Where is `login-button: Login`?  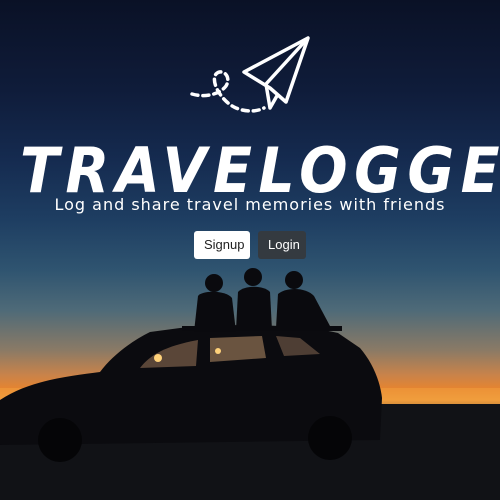 login-button: Login is located at coordinates (282, 245).